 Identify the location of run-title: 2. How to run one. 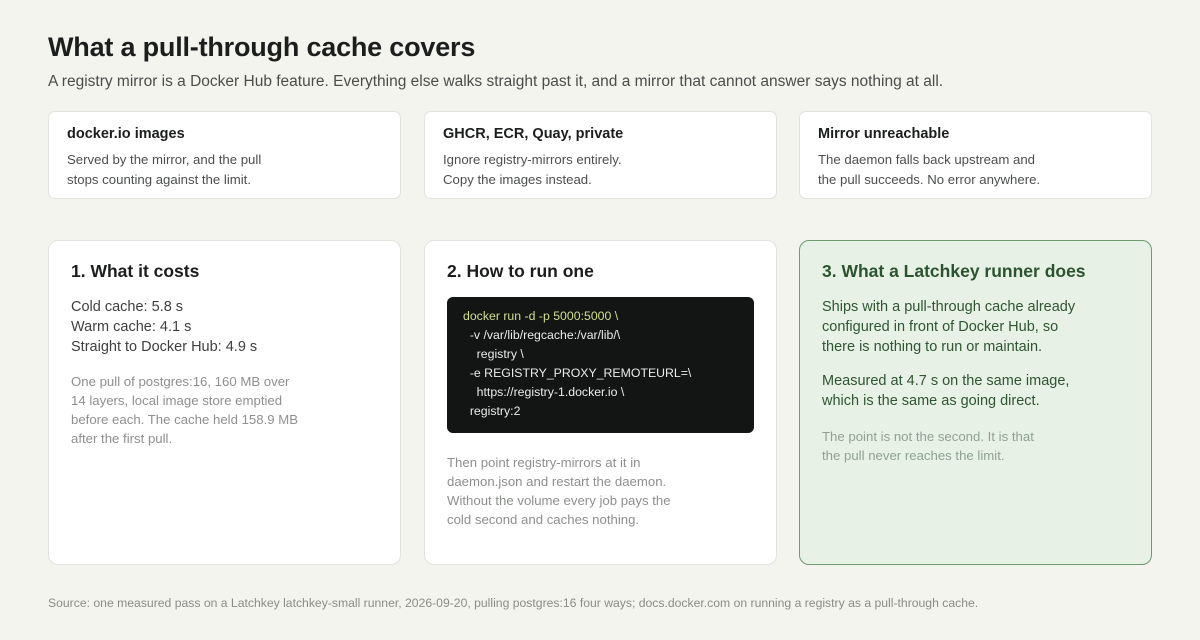
(520, 271).